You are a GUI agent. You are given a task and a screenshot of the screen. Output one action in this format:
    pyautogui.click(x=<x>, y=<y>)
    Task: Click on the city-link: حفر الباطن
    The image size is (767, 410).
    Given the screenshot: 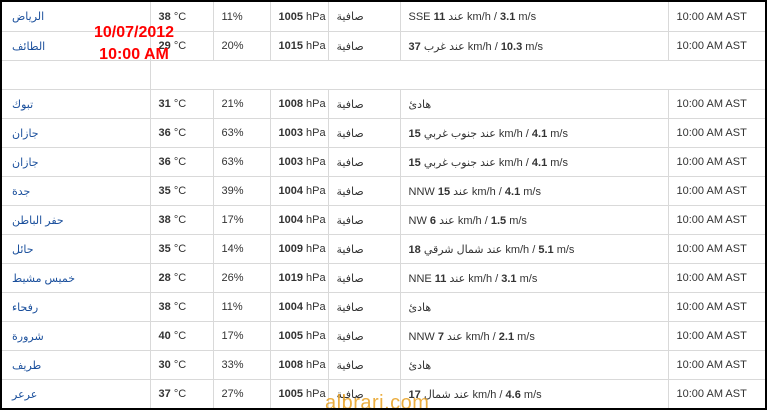 What is the action you would take?
    pyautogui.click(x=38, y=221)
    